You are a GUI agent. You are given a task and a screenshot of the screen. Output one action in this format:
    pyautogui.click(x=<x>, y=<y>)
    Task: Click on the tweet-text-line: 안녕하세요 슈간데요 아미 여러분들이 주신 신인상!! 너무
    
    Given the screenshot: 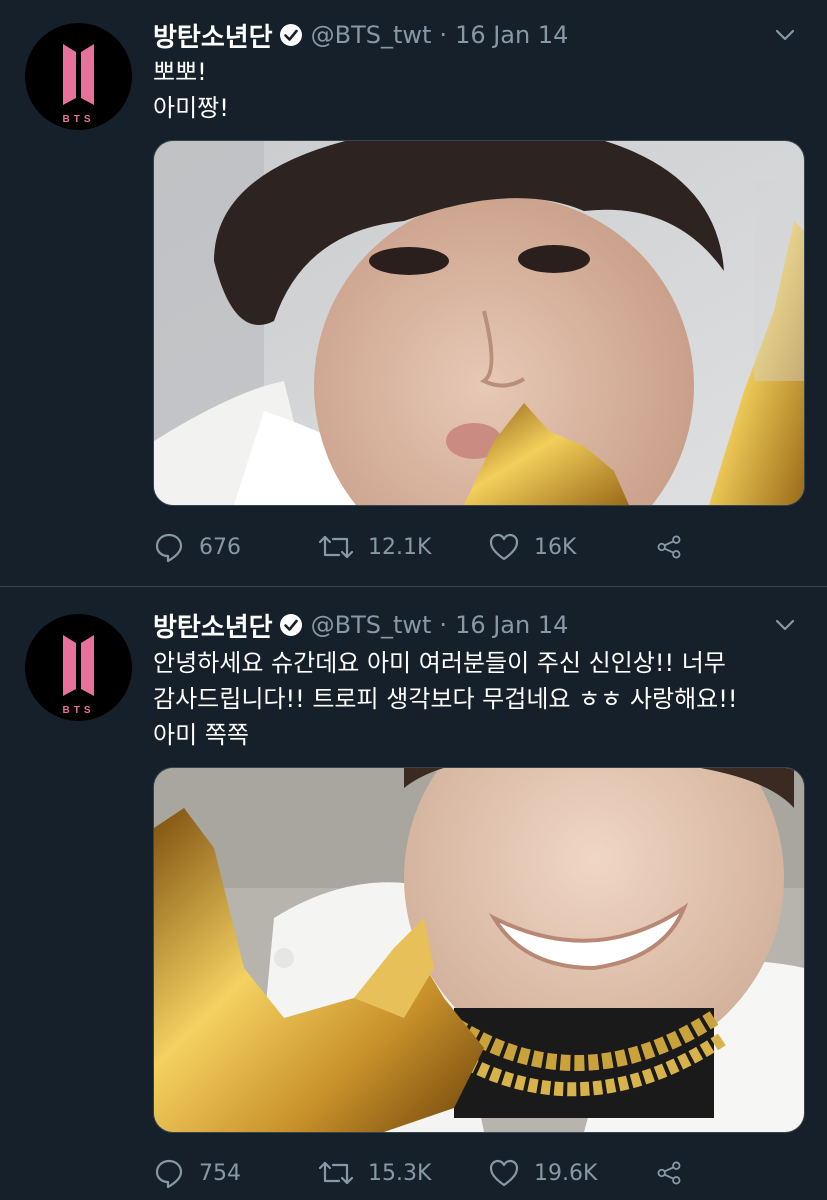 What is the action you would take?
    pyautogui.click(x=439, y=663)
    